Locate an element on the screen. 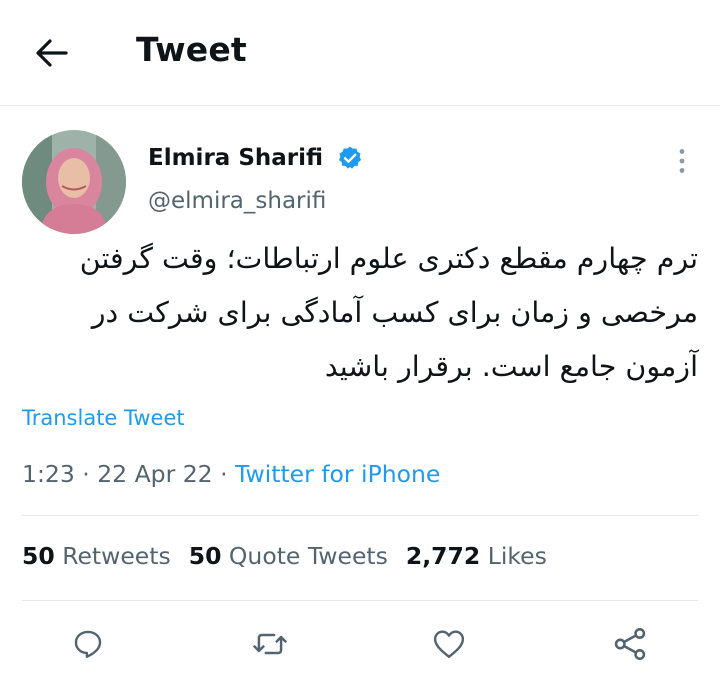 The width and height of the screenshot is (720, 684). quote-tweets-count: 50 is located at coordinates (205, 556).